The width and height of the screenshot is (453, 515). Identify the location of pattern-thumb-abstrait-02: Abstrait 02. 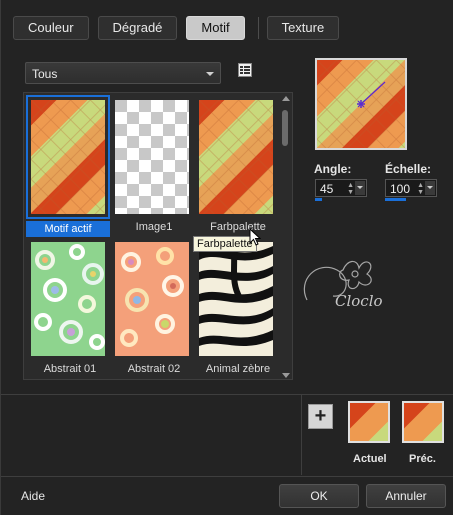
(152, 307).